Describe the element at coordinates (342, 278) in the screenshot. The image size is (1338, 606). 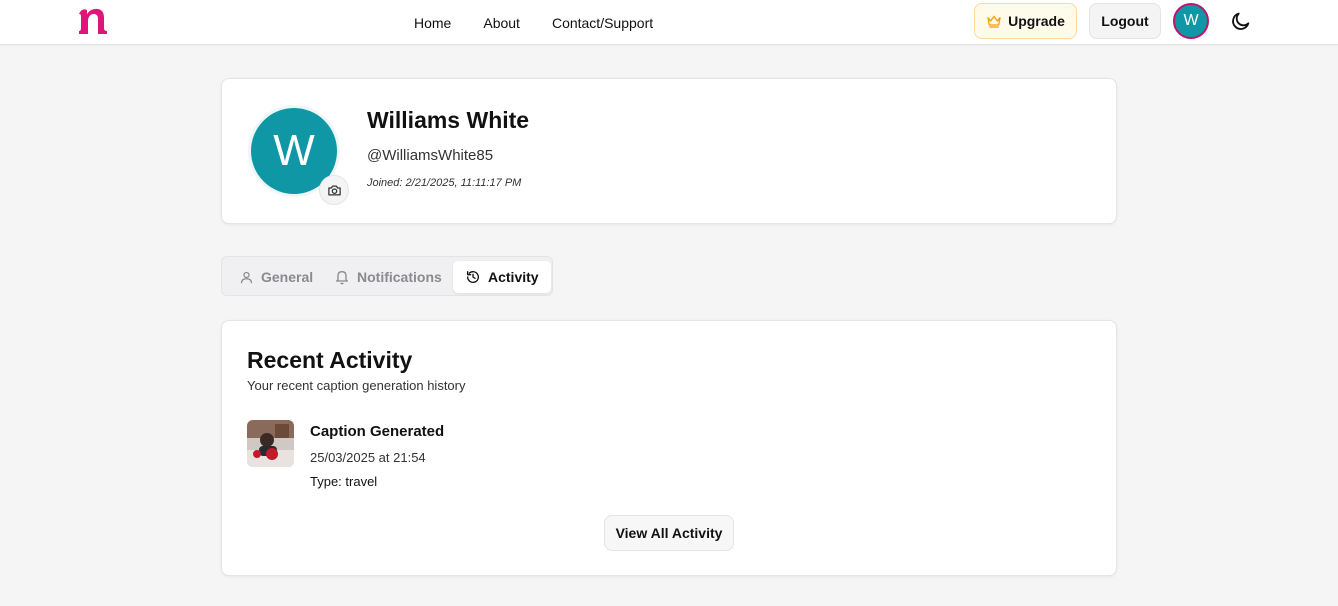
I see `bell-icon` at that location.